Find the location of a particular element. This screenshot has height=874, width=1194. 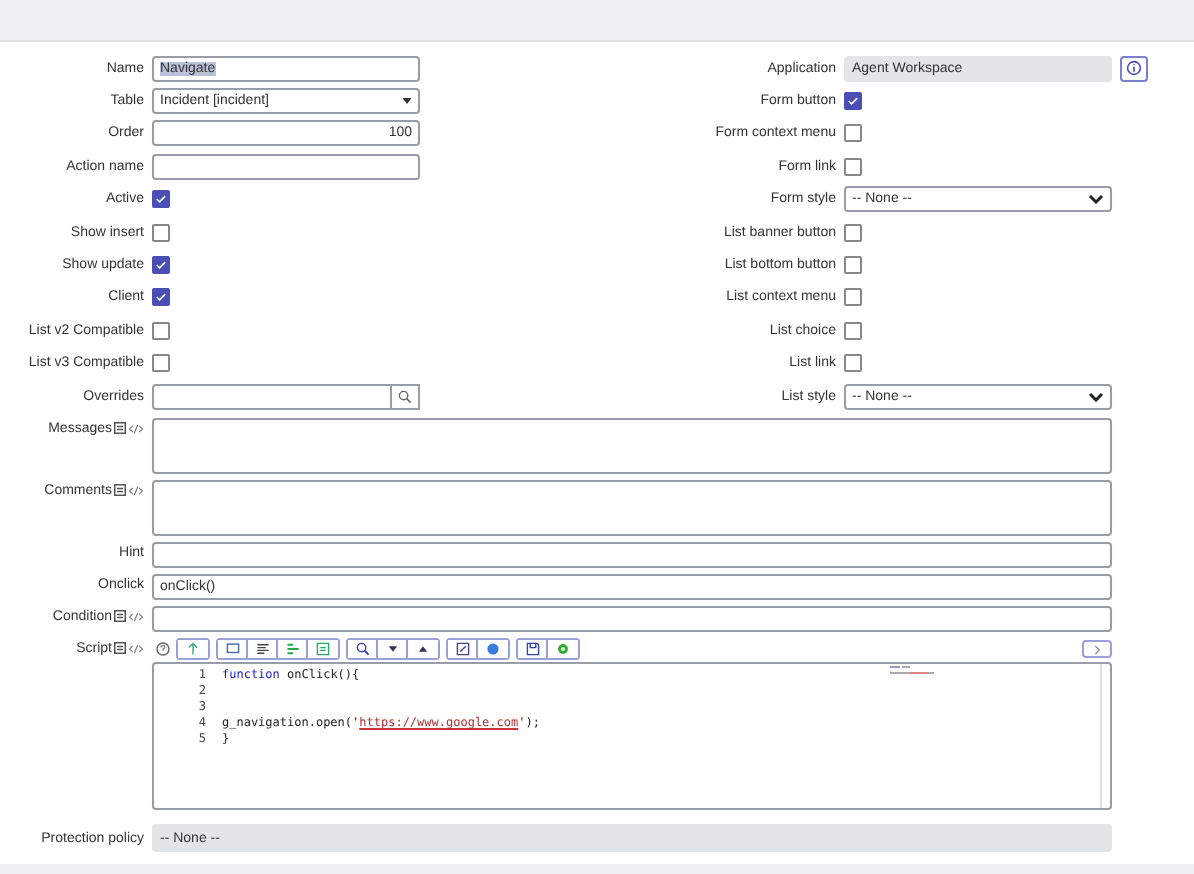

down-triangle-icon is located at coordinates (392, 649).